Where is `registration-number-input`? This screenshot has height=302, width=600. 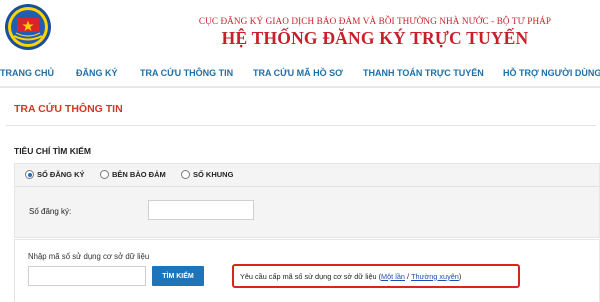 registration-number-input is located at coordinates (201, 210).